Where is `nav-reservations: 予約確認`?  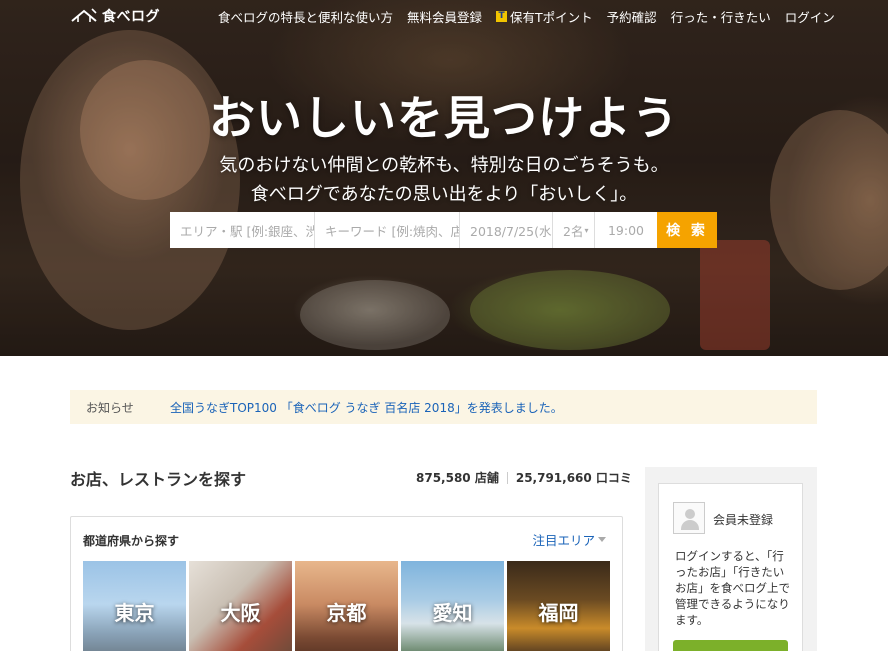
nav-reservations: 予約確認 is located at coordinates (632, 16).